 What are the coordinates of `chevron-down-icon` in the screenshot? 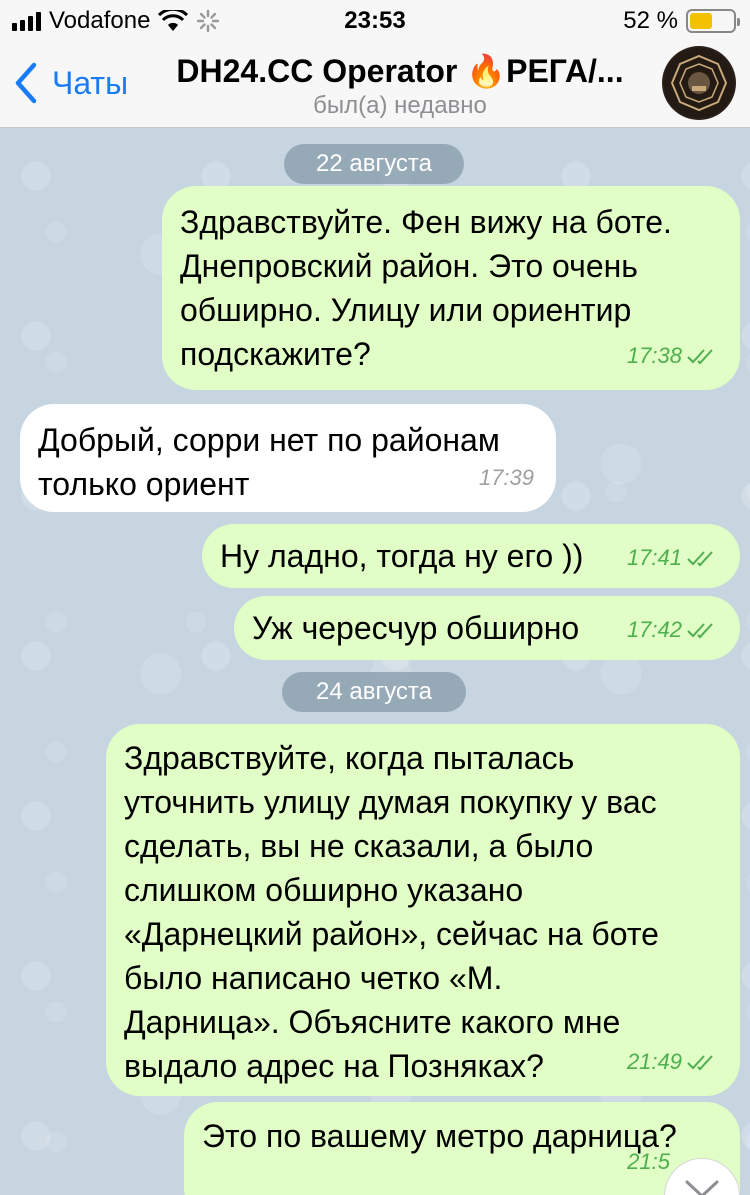 It's located at (702, 1187).